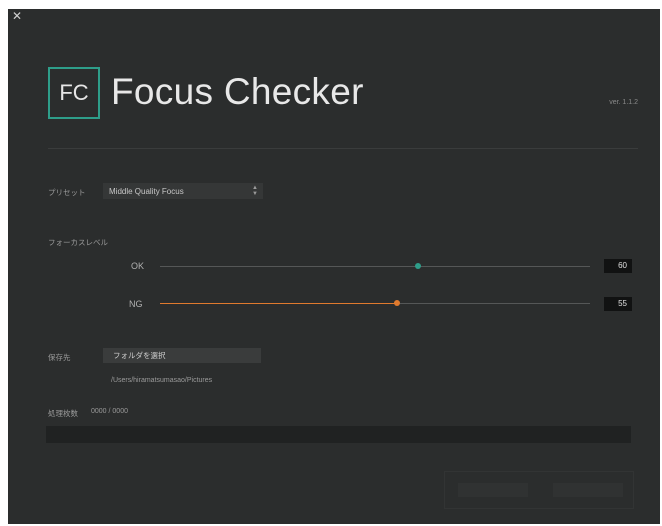 The width and height of the screenshot is (662, 526). What do you see at coordinates (493, 490) in the screenshot?
I see `start-button` at bounding box center [493, 490].